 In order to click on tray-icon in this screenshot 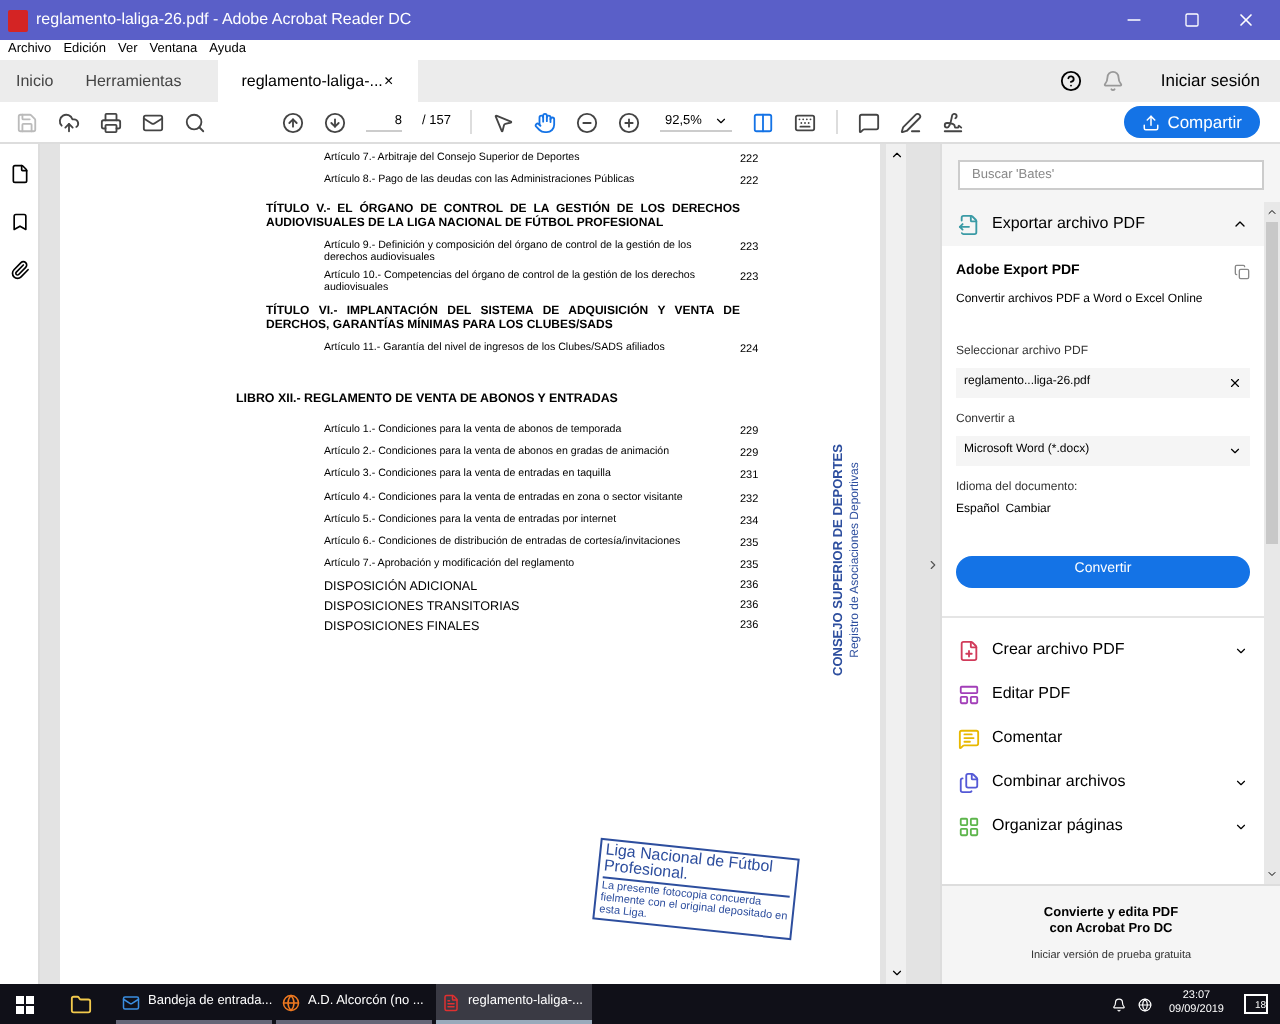, I will do `click(1119, 1004)`.